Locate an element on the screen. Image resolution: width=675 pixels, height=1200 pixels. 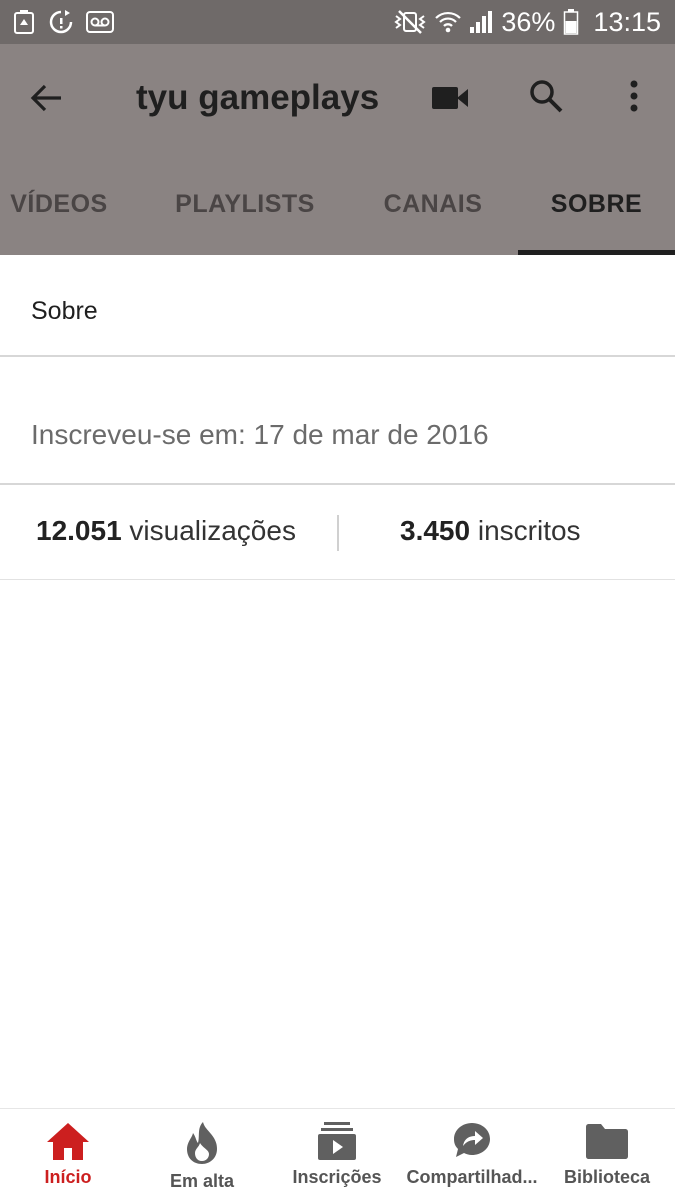
search-button is located at coordinates (546, 96).